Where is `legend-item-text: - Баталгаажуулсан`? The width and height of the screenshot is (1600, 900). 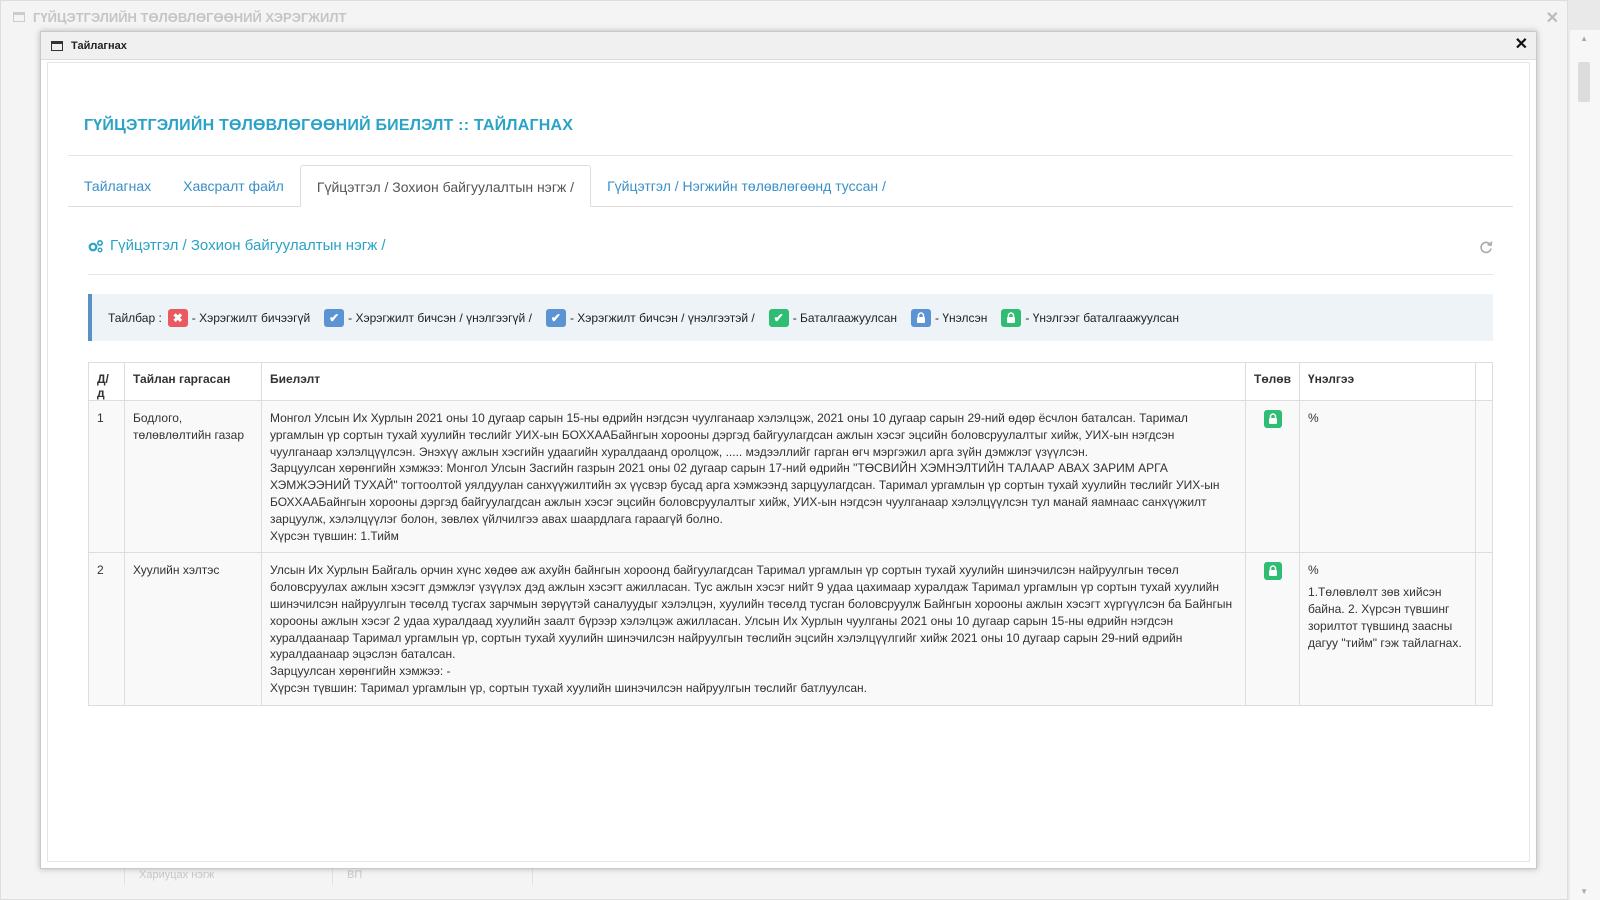 legend-item-text: - Баталгаажуулсан is located at coordinates (845, 317).